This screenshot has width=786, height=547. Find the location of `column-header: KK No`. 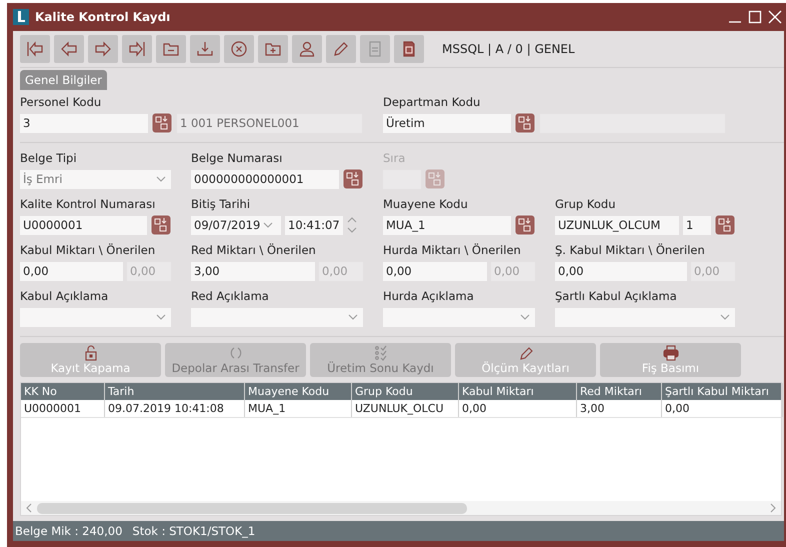

column-header: KK No is located at coordinates (63, 391).